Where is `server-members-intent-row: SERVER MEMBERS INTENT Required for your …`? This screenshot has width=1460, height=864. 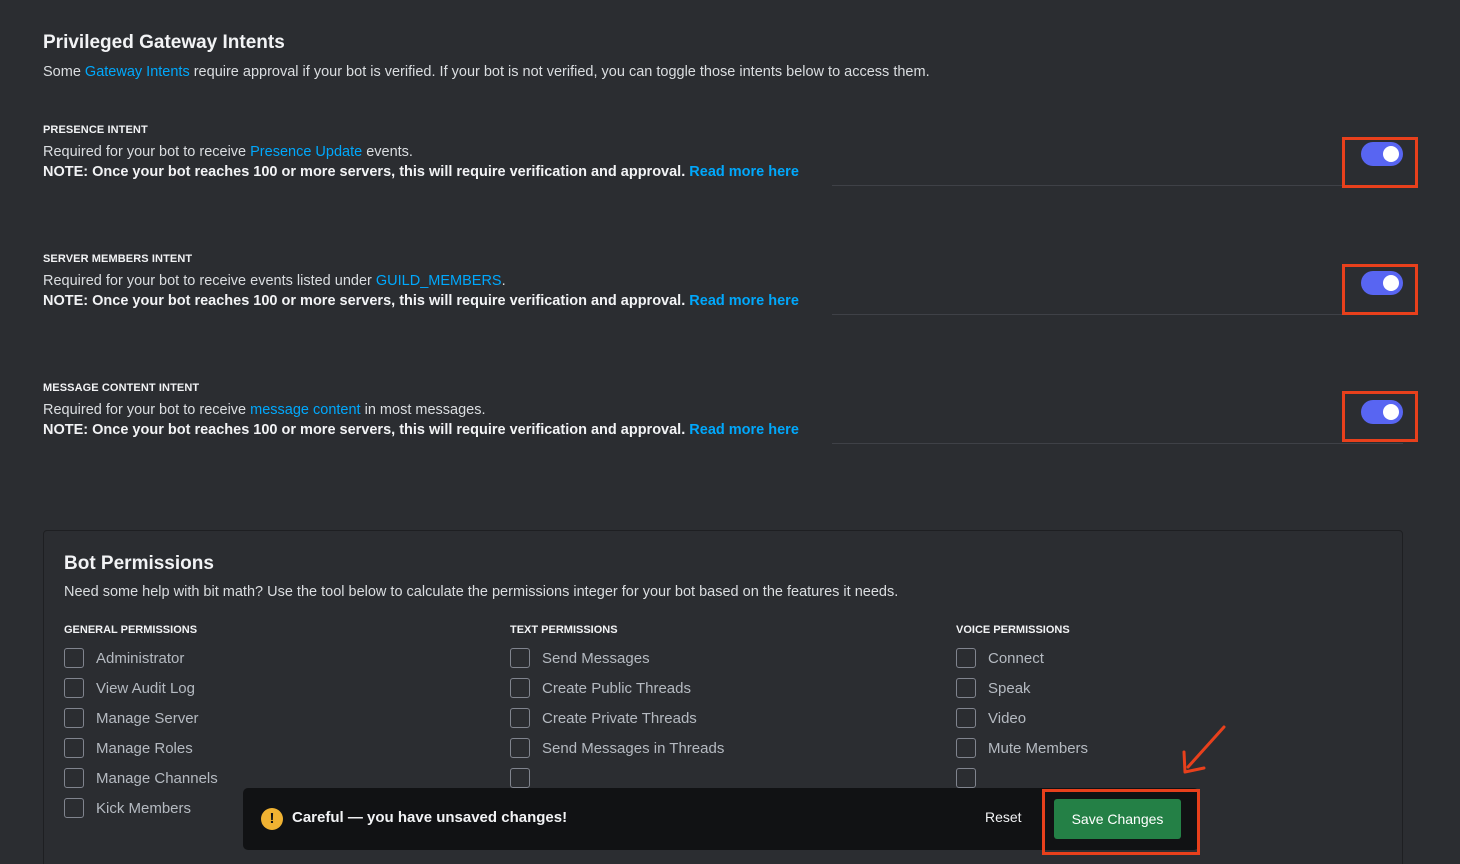 server-members-intent-row: SERVER MEMBERS INTENT Required for your … is located at coordinates (723, 288).